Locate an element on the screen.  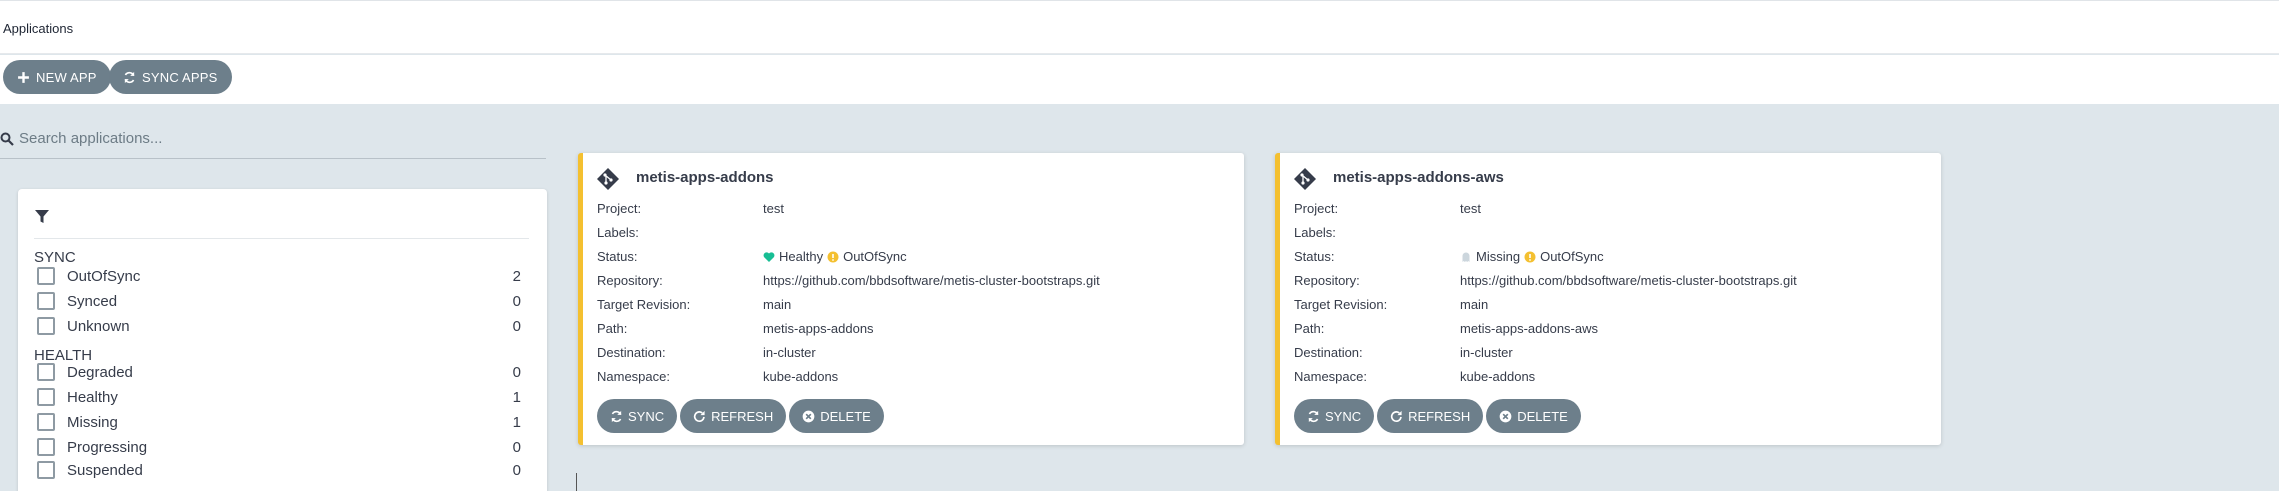
card-actions: SYNC REFRESH DELETE is located at coordinates (1437, 416).